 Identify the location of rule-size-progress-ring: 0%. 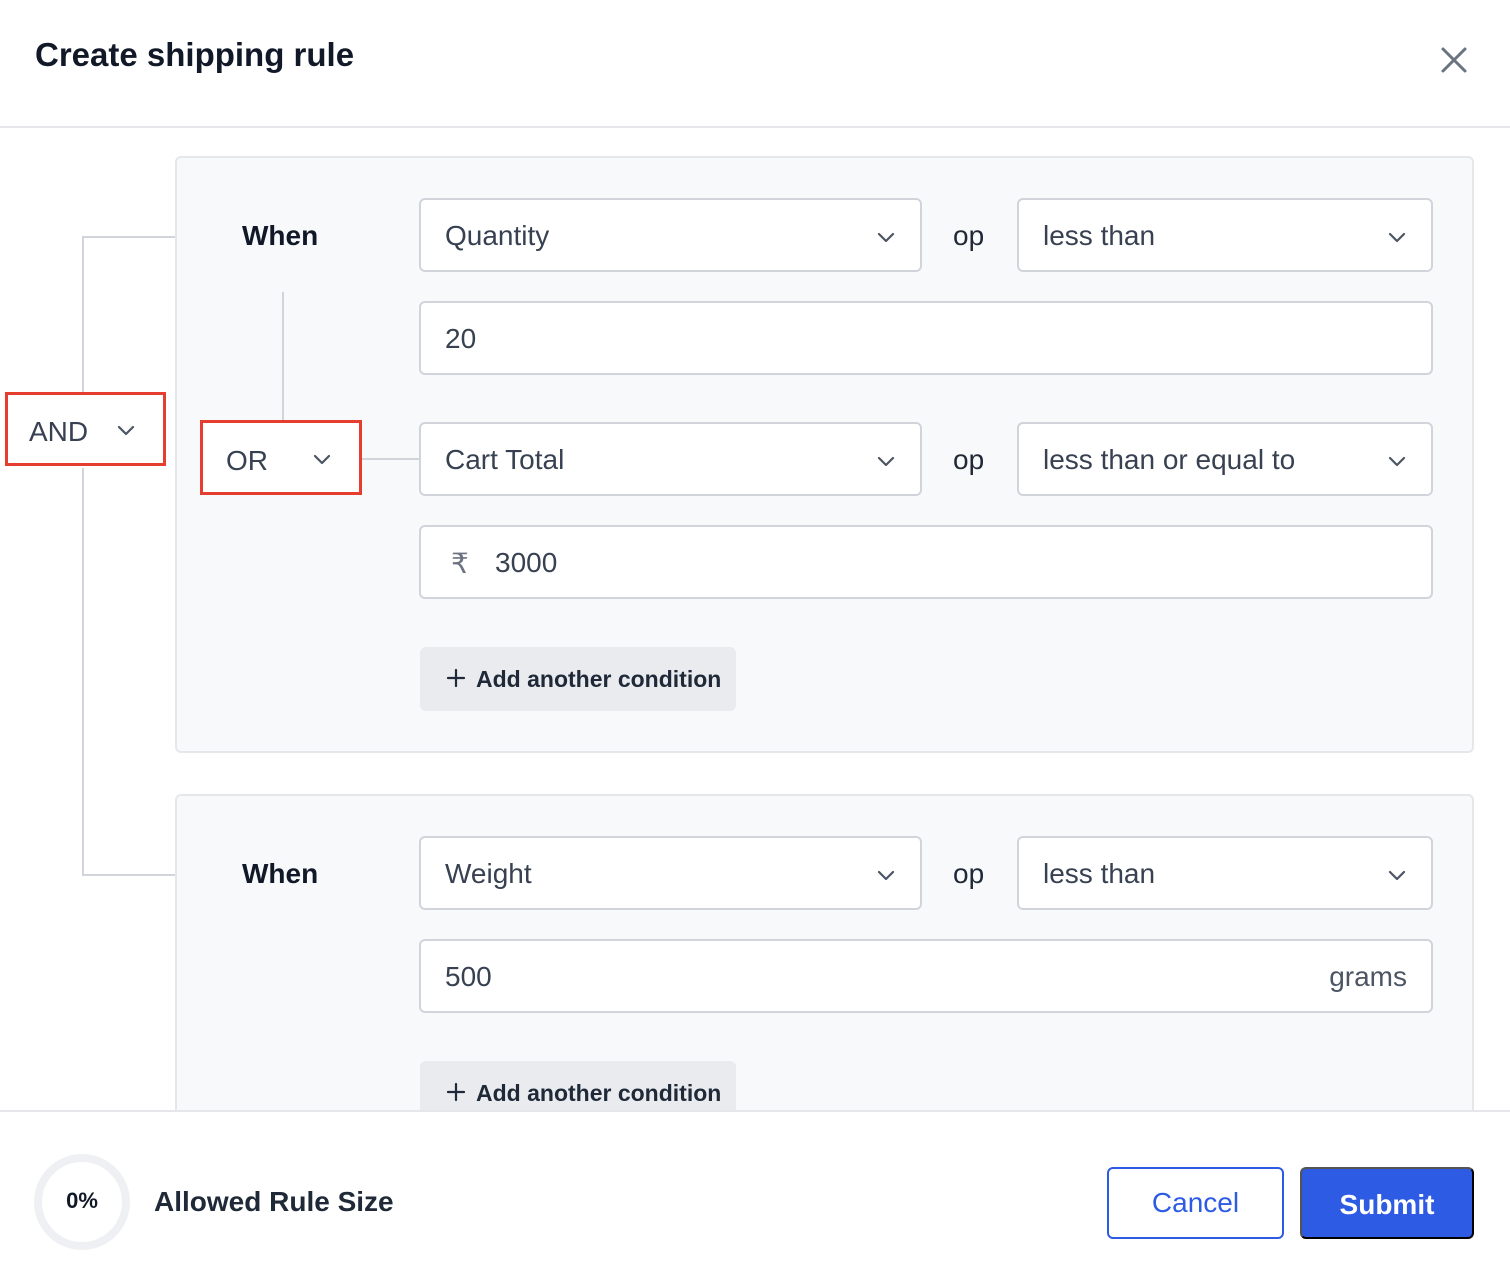
(82, 1202).